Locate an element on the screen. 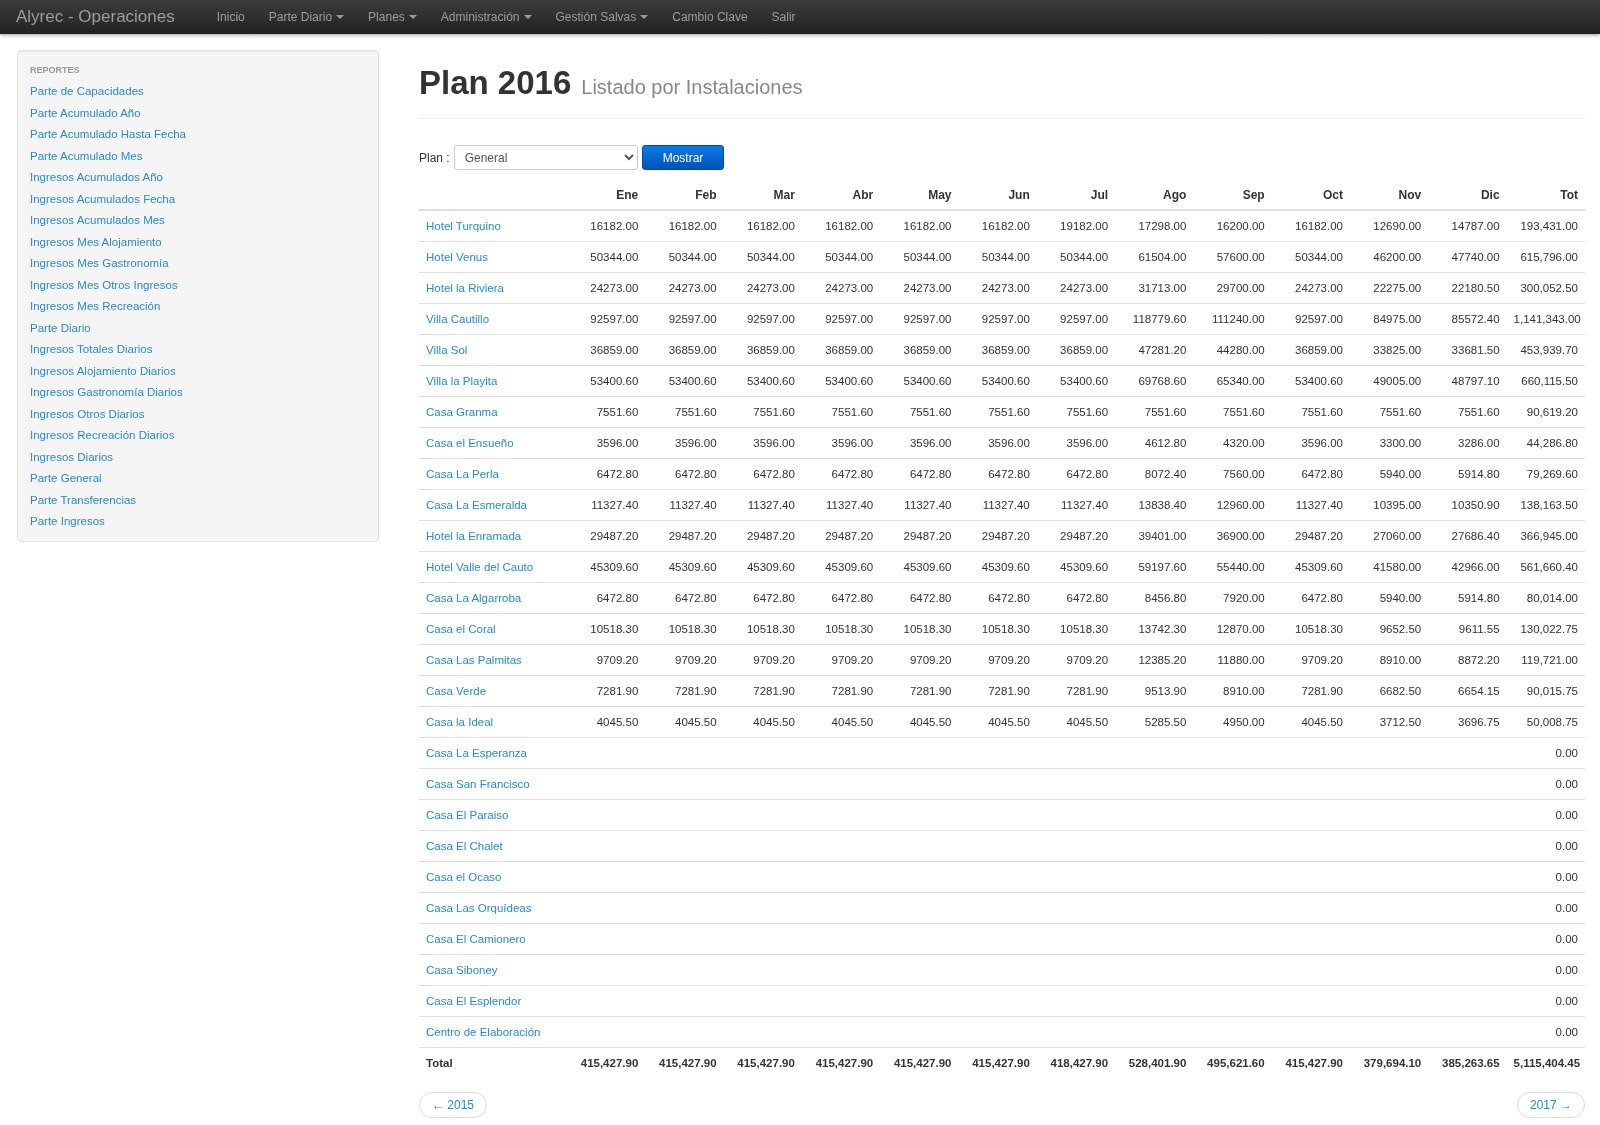 This screenshot has height=1125, width=1600. facility-link: Casa El Camionero is located at coordinates (476, 938).